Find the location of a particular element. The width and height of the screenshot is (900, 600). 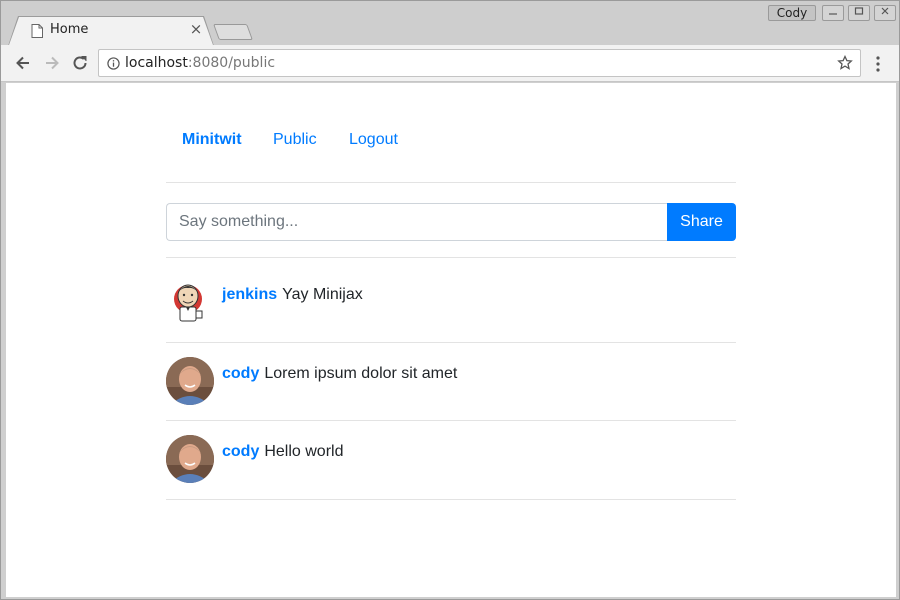

message-item: cody Lorem ipsum dolor sit amet is located at coordinates (451, 382).